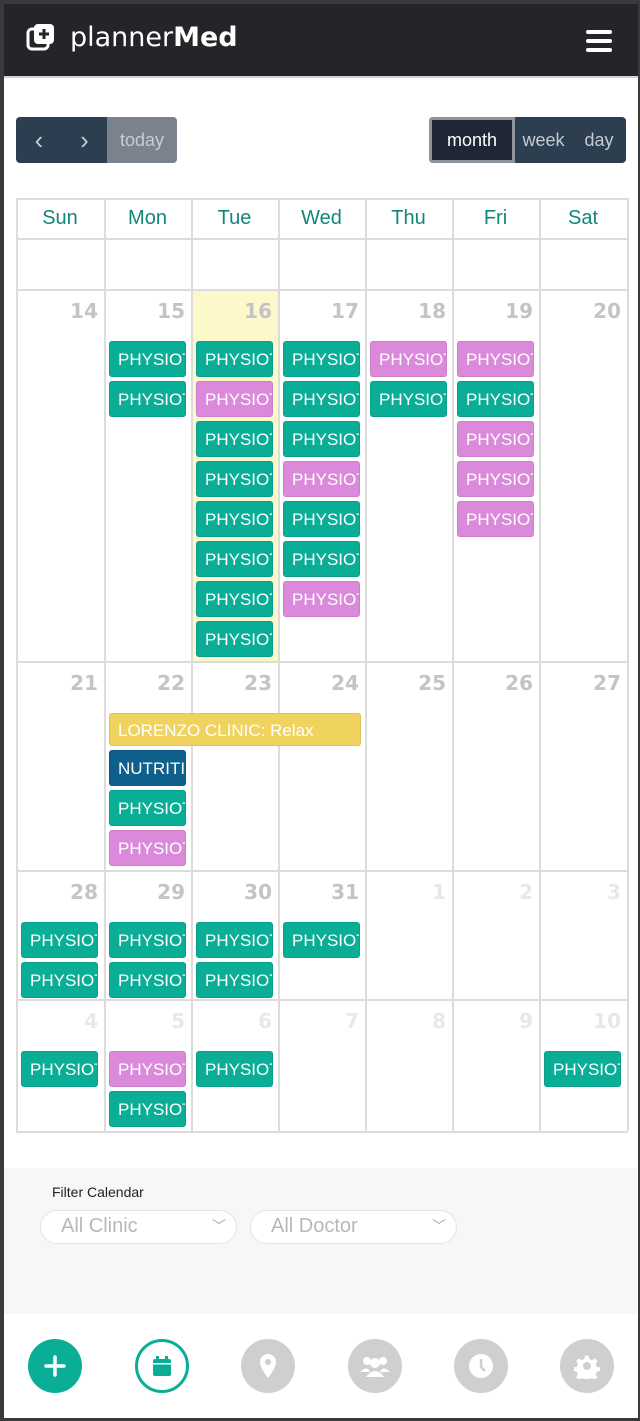 The width and height of the screenshot is (640, 1421). I want to click on day-number: 10, so click(581, 1021).